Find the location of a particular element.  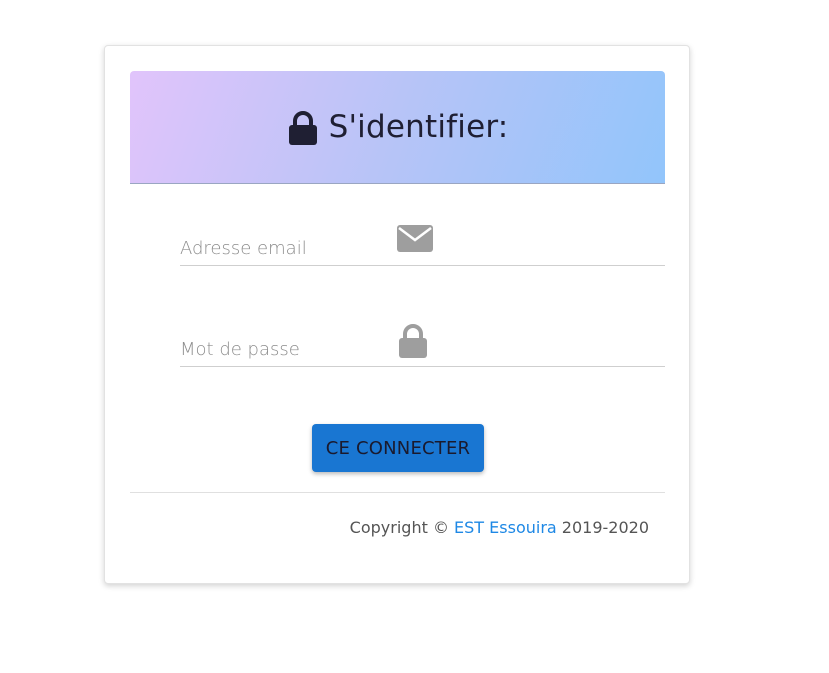

password-field is located at coordinates (285, 349).